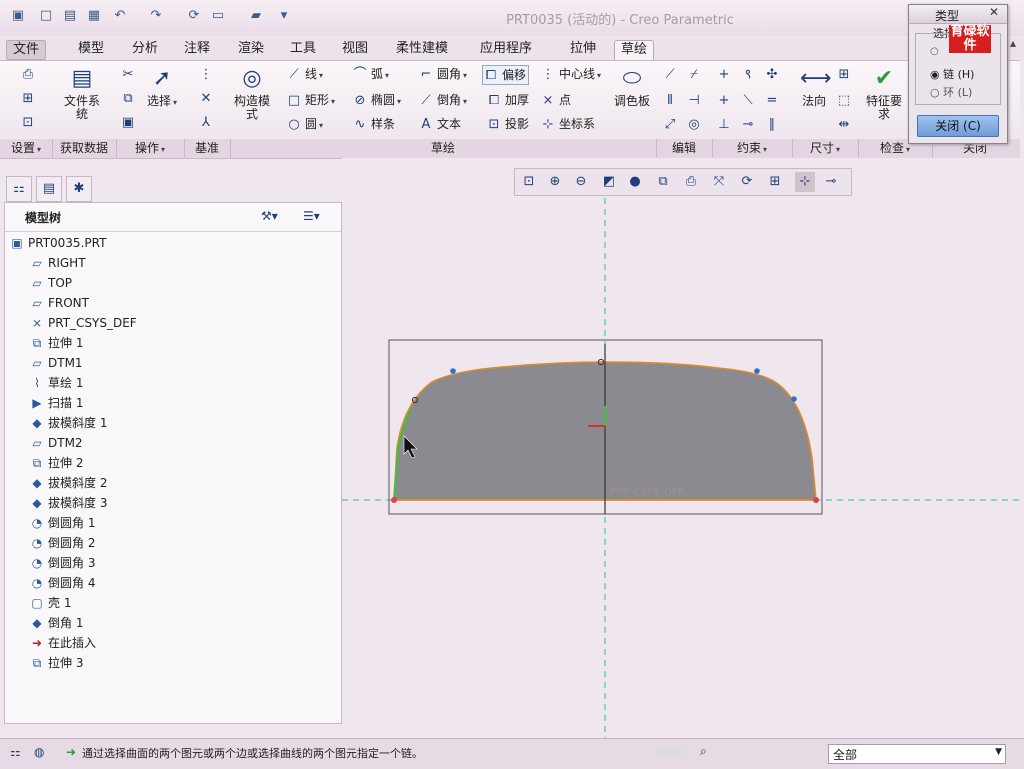 The width and height of the screenshot is (1024, 769). I want to click on save-icon: ▦, so click(94, 16).